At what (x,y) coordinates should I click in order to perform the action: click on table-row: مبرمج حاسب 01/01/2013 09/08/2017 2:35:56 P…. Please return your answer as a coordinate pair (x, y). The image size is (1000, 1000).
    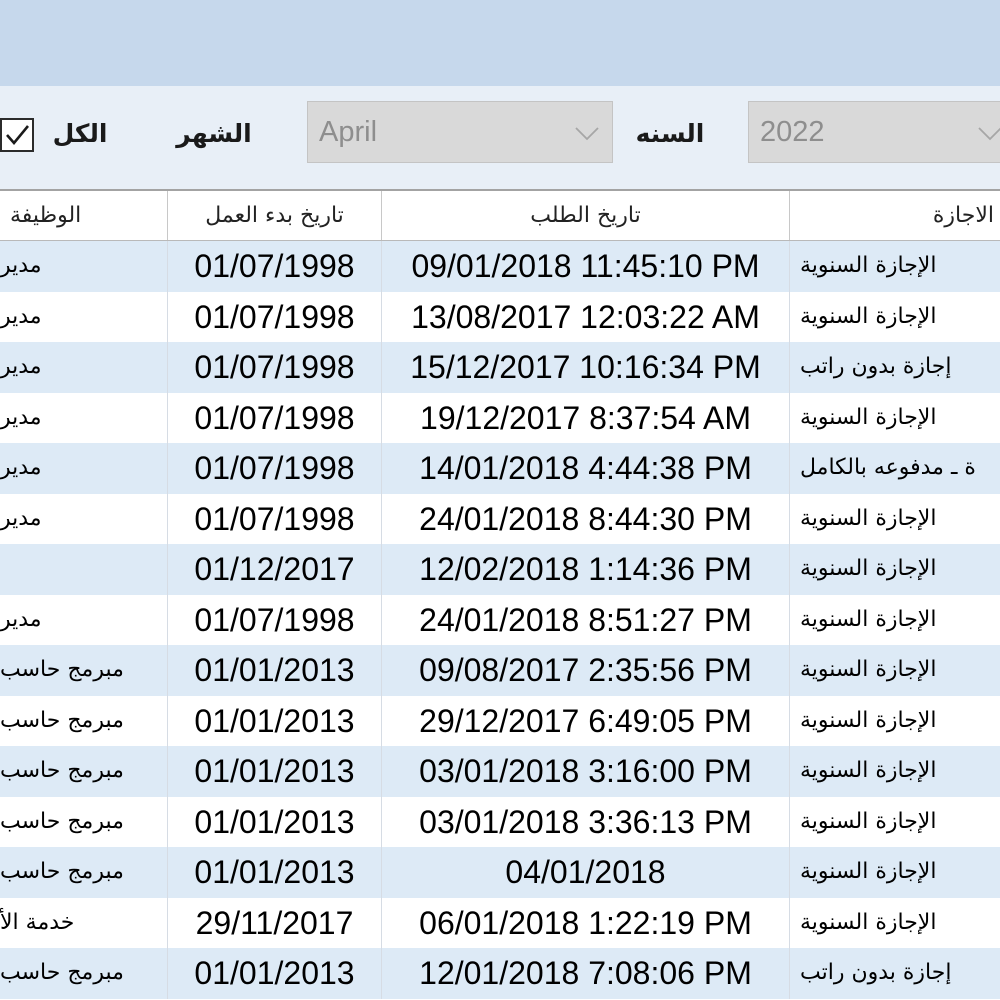
    Looking at the image, I should click on (500, 670).